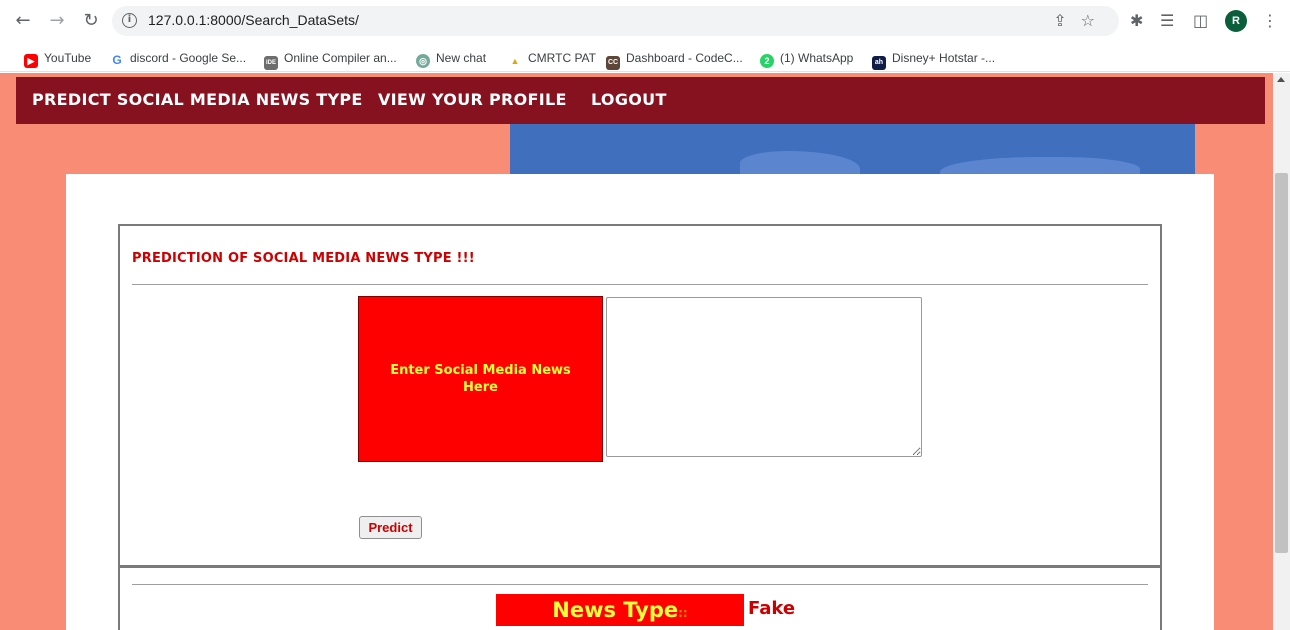 This screenshot has height=630, width=1290. Describe the element at coordinates (615, 610) in the screenshot. I see `news-type-label: News Type` at that location.